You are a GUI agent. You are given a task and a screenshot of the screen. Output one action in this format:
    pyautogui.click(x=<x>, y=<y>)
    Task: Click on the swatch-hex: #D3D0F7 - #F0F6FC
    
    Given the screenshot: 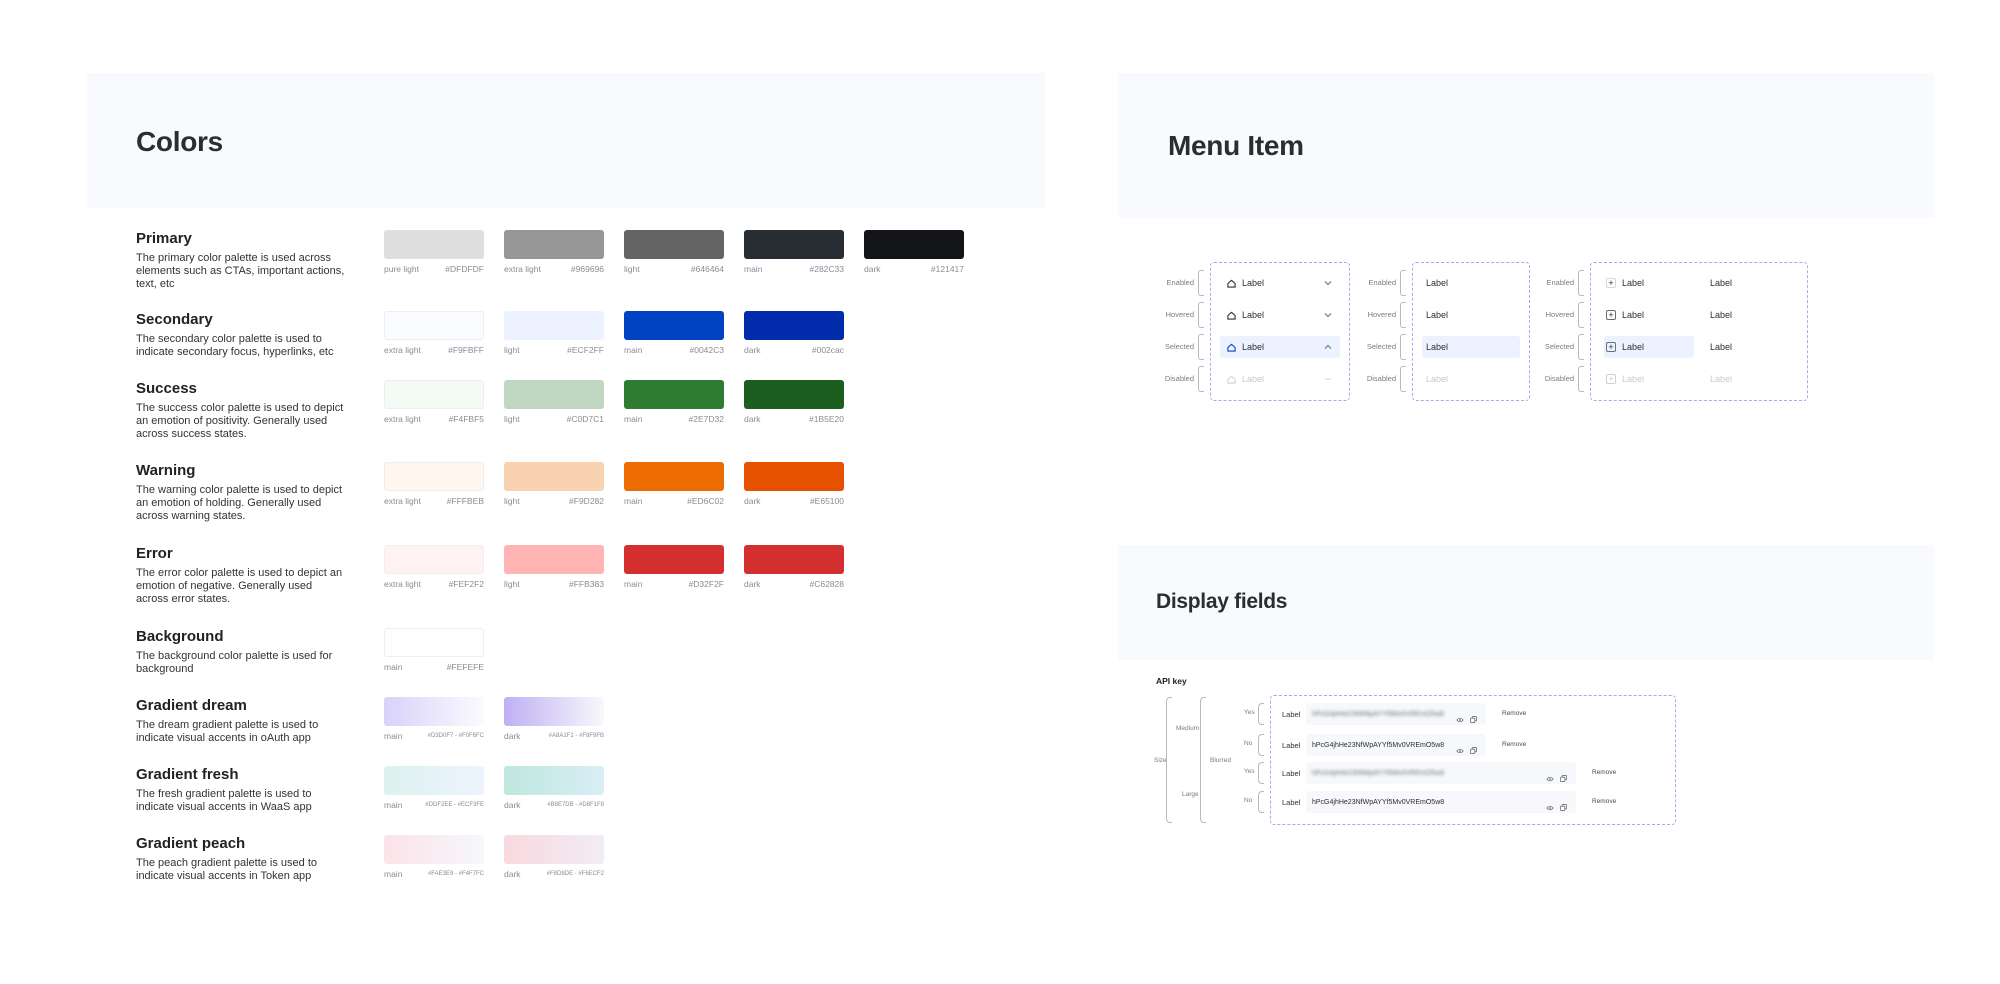 What is the action you would take?
    pyautogui.click(x=455, y=736)
    